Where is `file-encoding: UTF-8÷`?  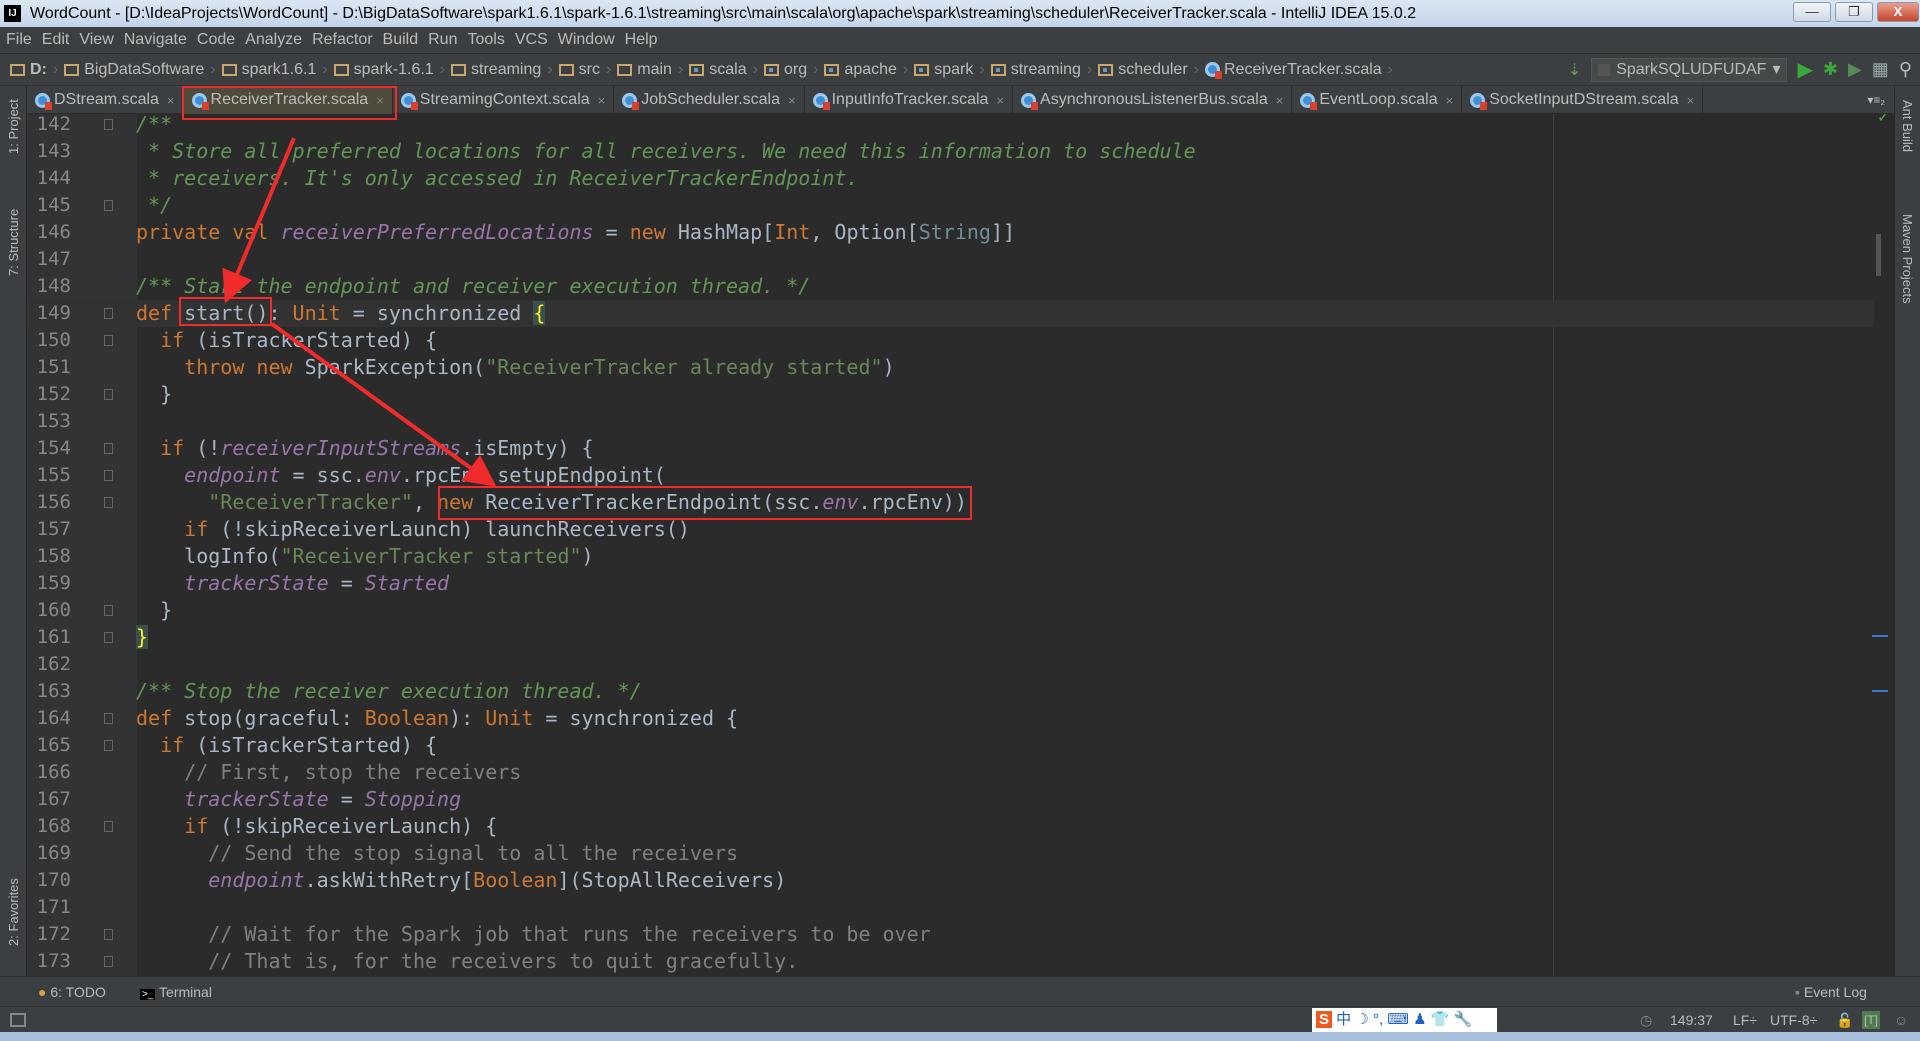 file-encoding: UTF-8÷ is located at coordinates (1793, 1020).